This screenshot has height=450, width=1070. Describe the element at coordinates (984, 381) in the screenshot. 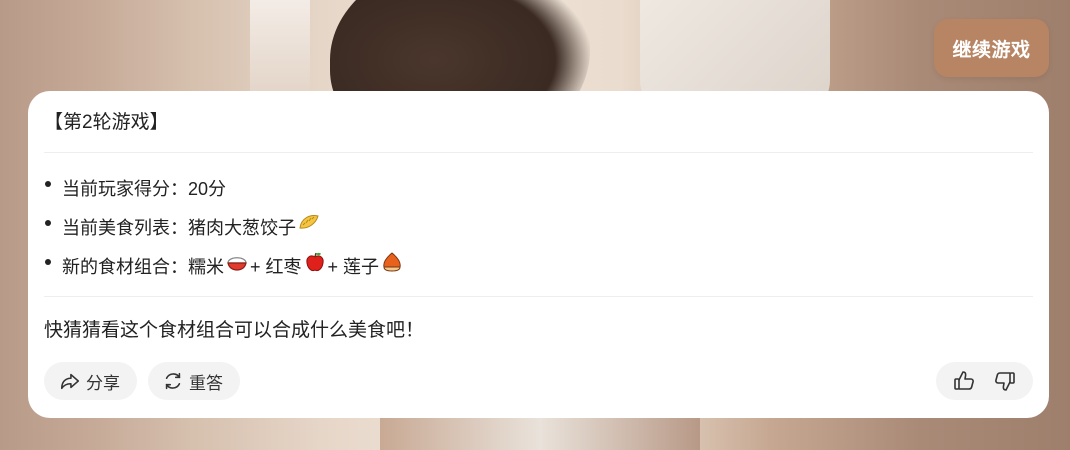

I see `feedback-group` at that location.